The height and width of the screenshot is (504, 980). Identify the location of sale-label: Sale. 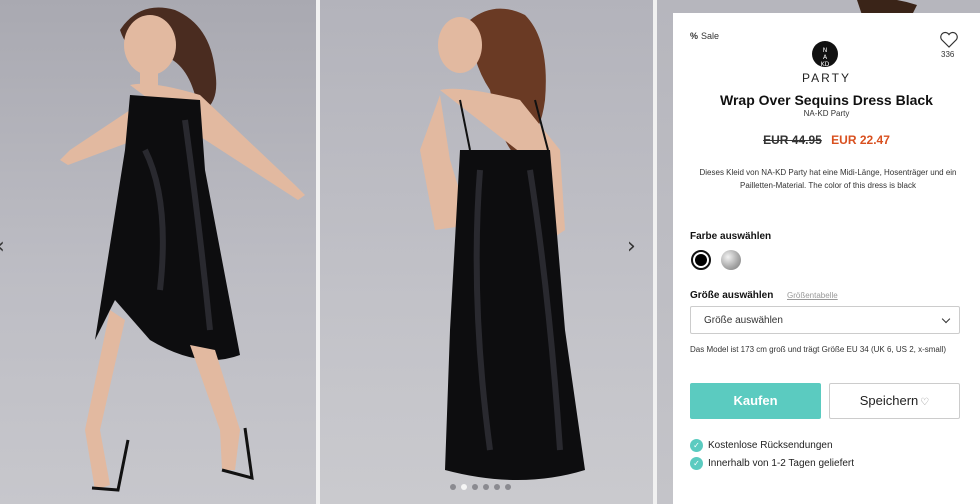
(710, 36).